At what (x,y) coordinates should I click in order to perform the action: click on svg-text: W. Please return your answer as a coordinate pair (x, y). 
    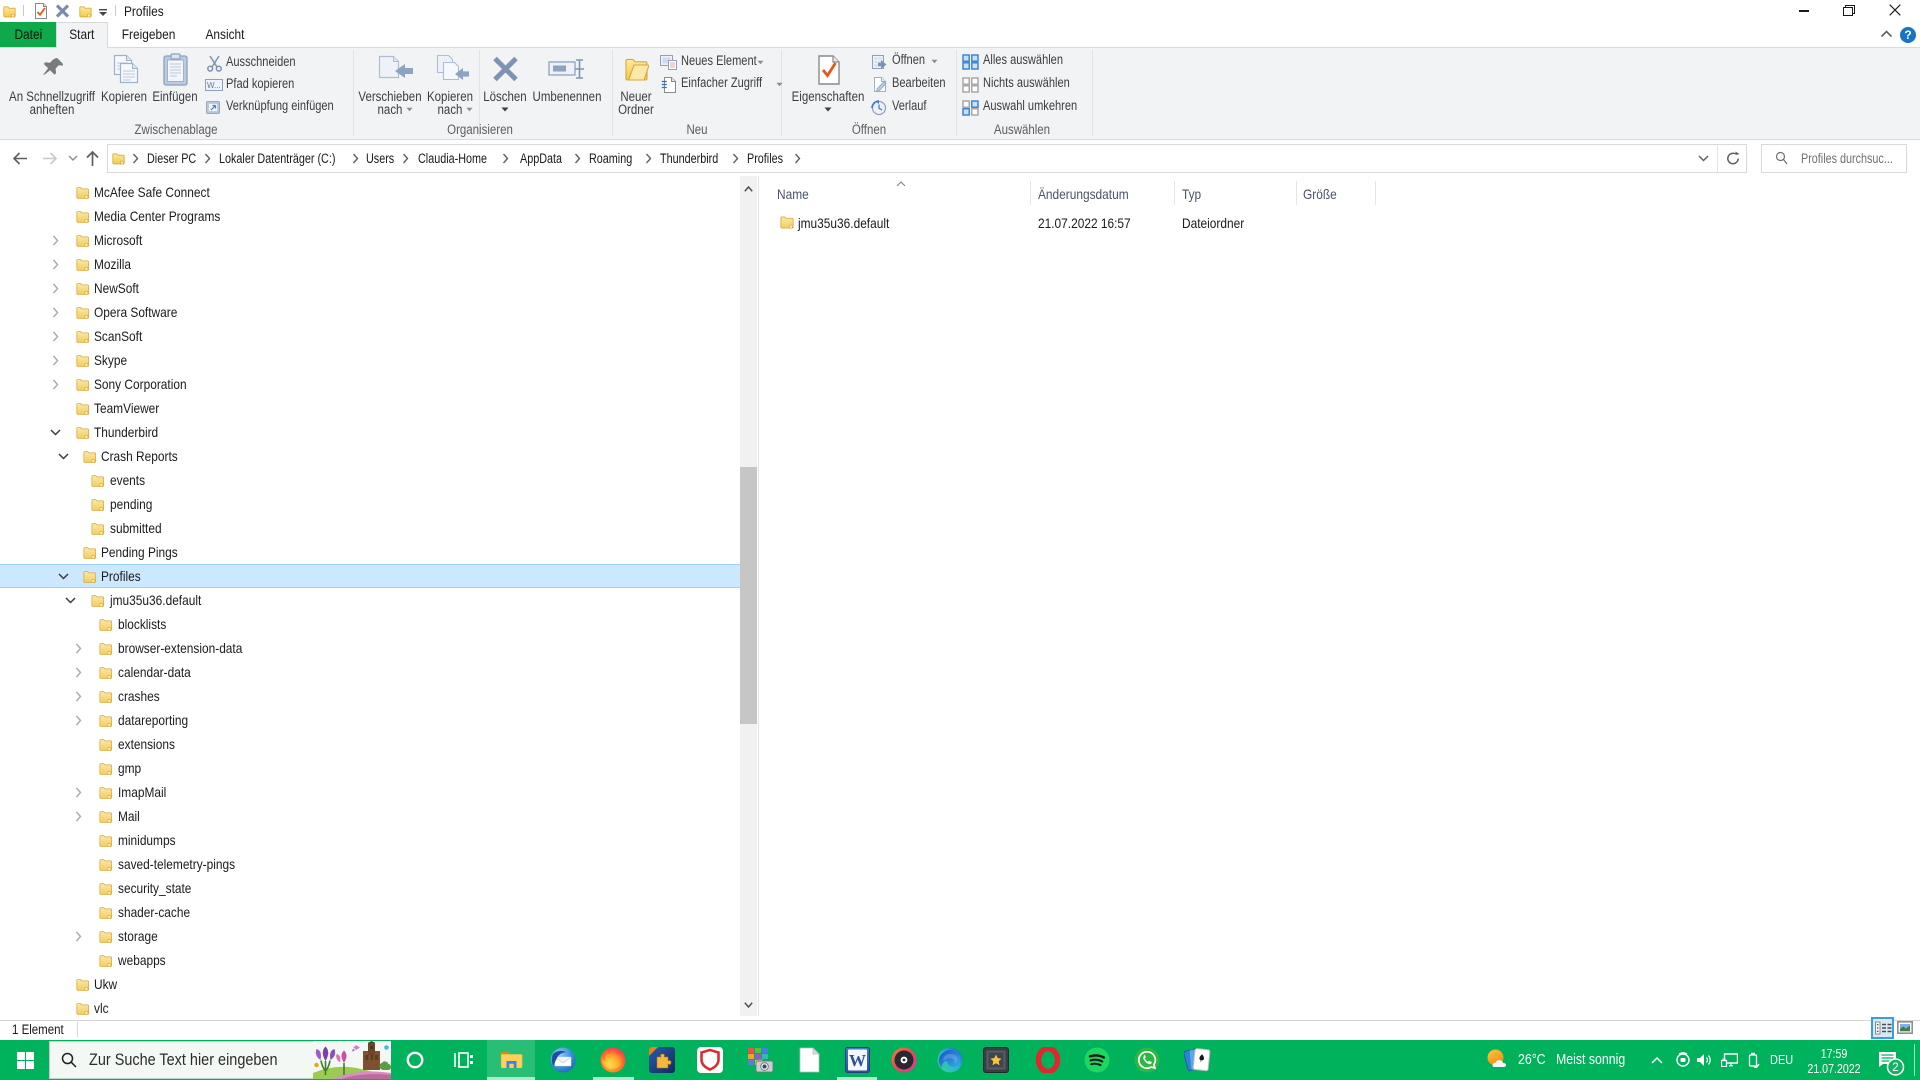
    Looking at the image, I should click on (857, 1060).